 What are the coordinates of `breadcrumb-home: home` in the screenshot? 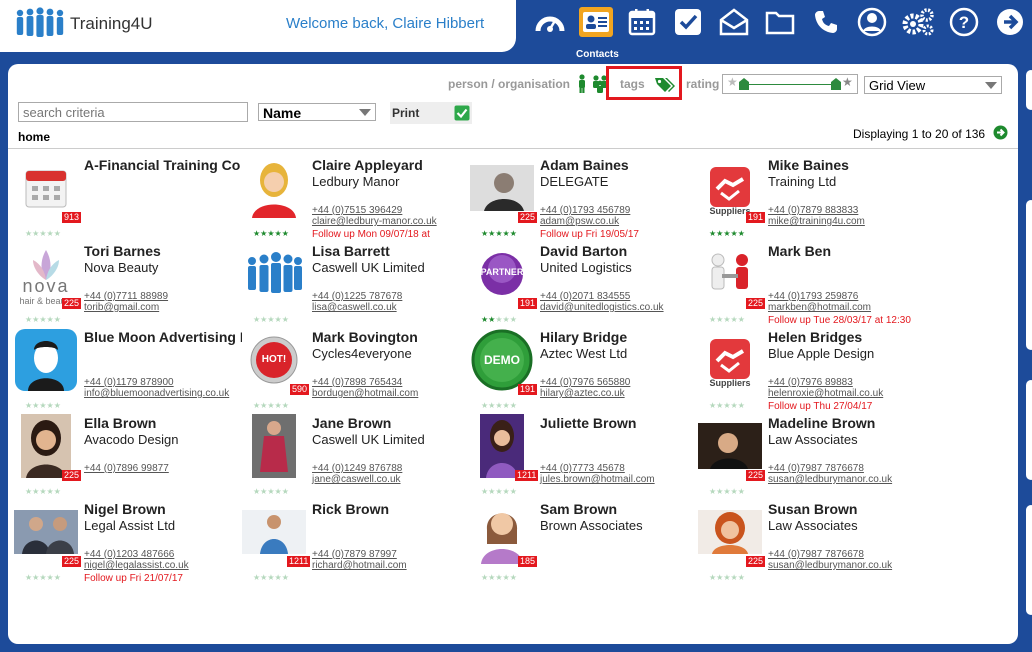 It's located at (34, 137).